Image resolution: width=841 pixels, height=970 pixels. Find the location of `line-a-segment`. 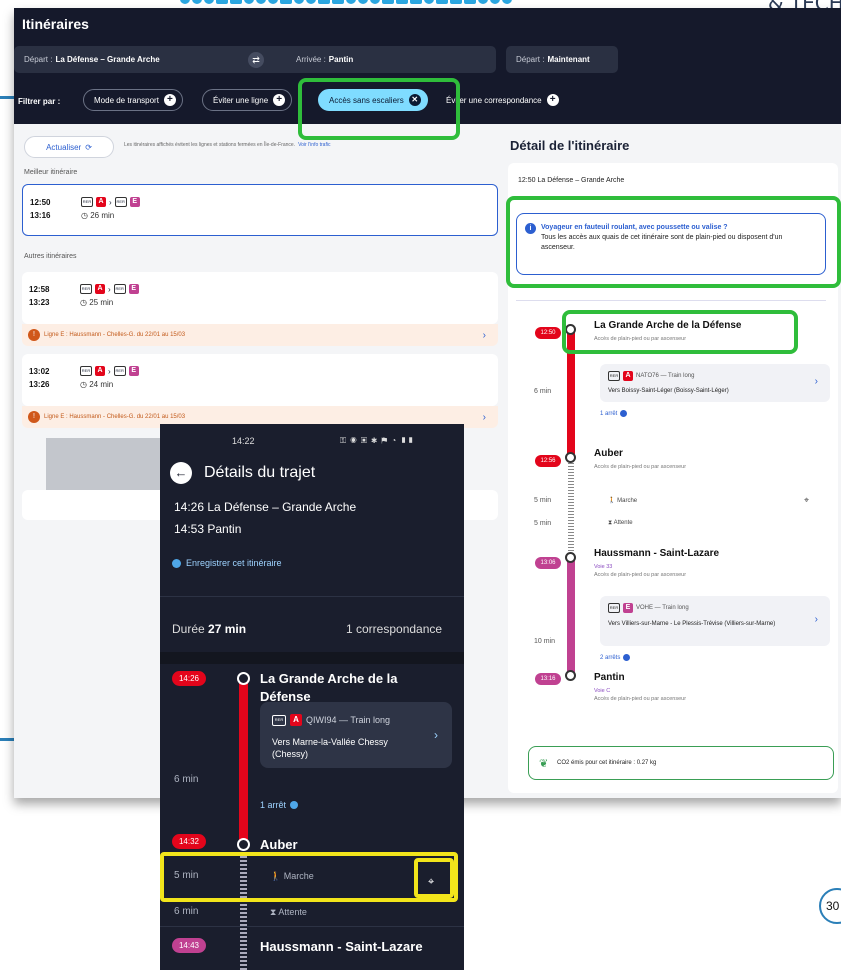

line-a-segment is located at coordinates (243, 762).